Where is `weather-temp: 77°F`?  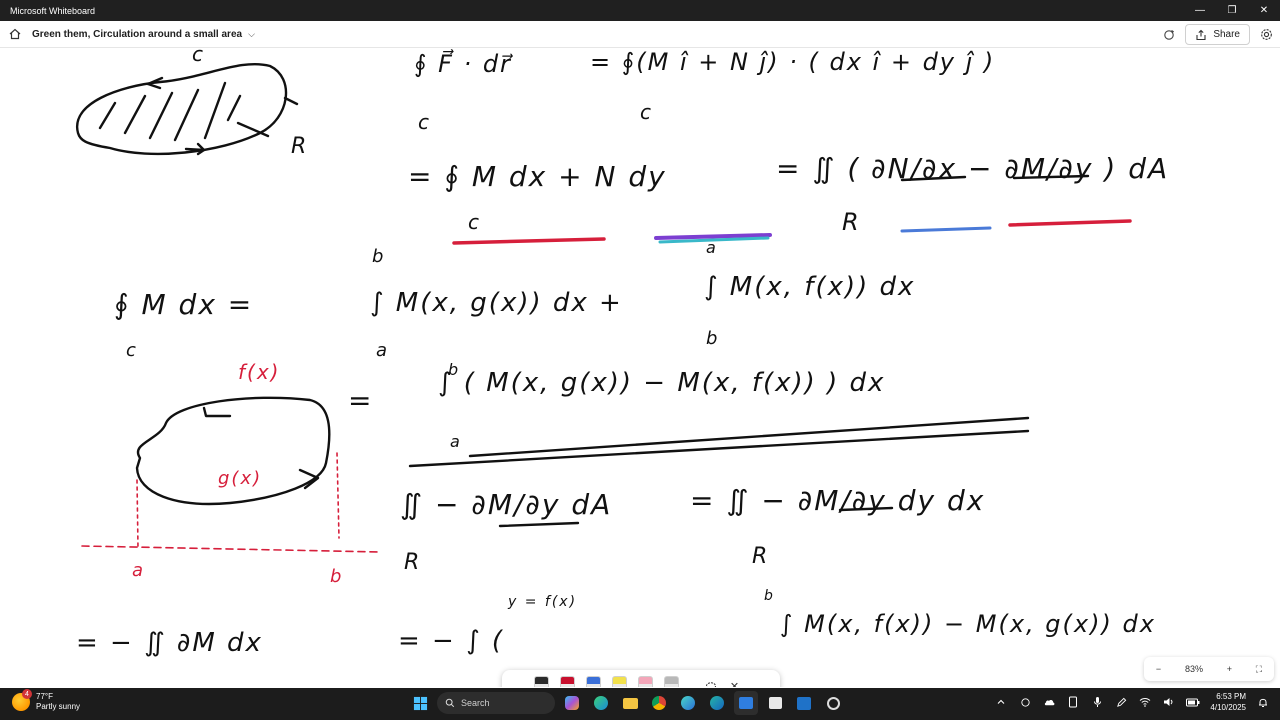 weather-temp: 77°F is located at coordinates (44, 696).